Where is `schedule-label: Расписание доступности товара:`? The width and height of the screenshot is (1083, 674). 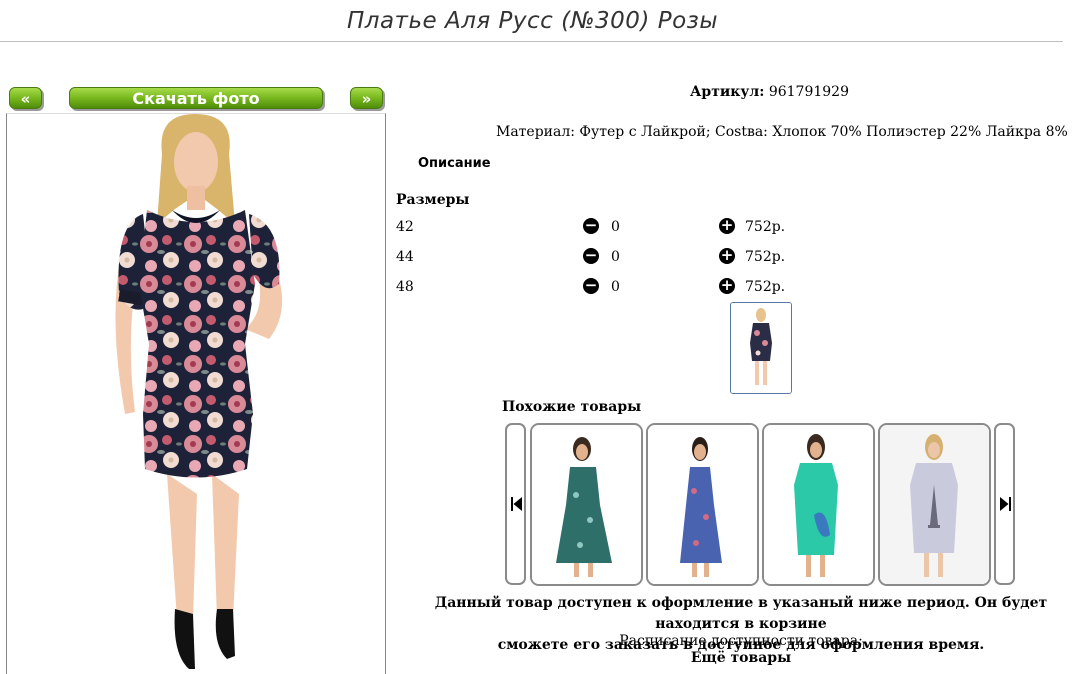 schedule-label: Расписание доступности товара: is located at coordinates (741, 641).